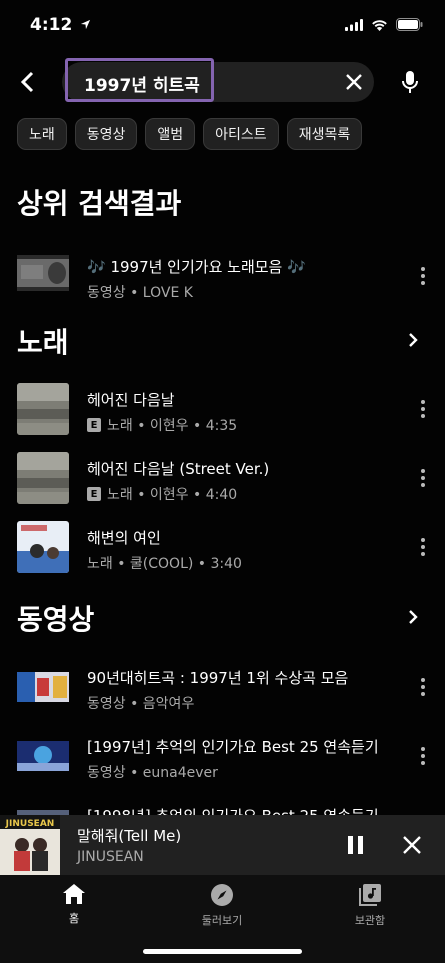  What do you see at coordinates (379, 25) in the screenshot?
I see `wifi-icon` at bounding box center [379, 25].